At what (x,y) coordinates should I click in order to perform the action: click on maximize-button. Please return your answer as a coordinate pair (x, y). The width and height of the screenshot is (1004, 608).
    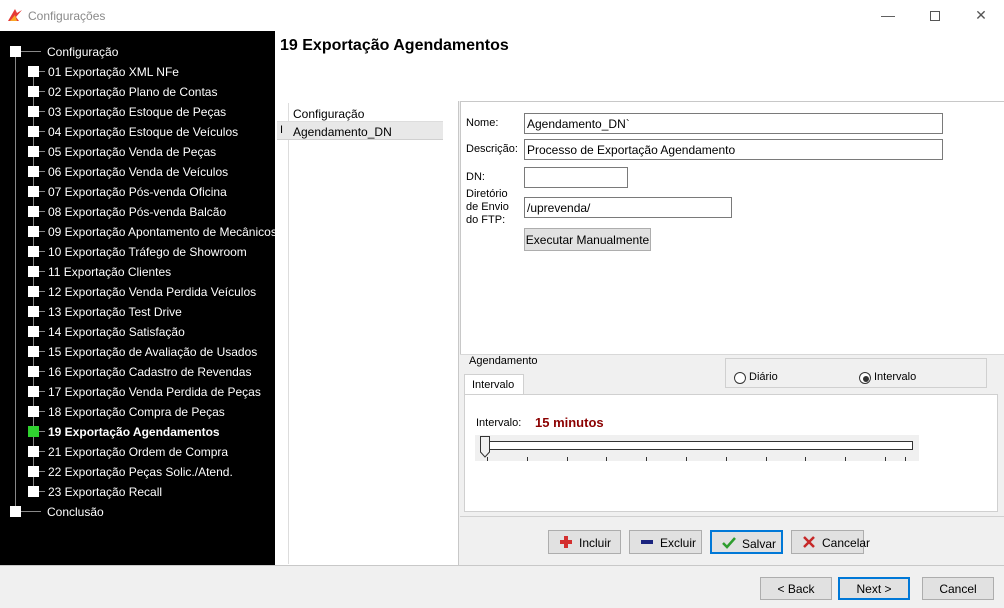
    Looking at the image, I should click on (935, 15).